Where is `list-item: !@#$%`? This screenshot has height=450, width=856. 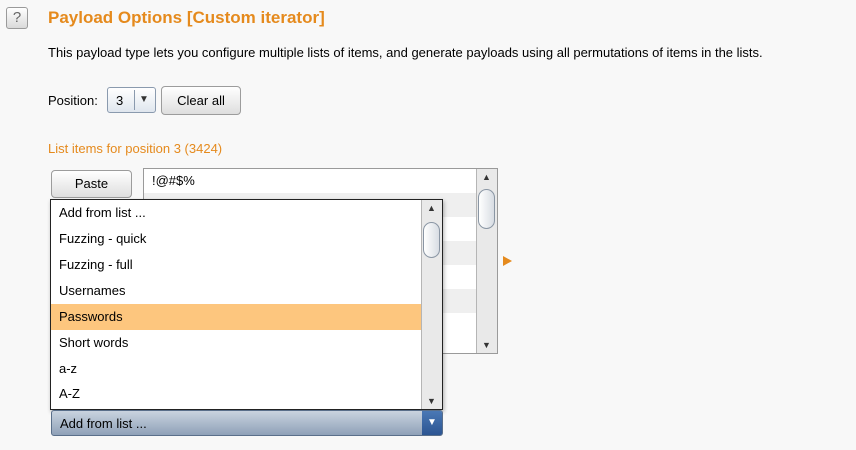
list-item: !@#$% is located at coordinates (320, 181).